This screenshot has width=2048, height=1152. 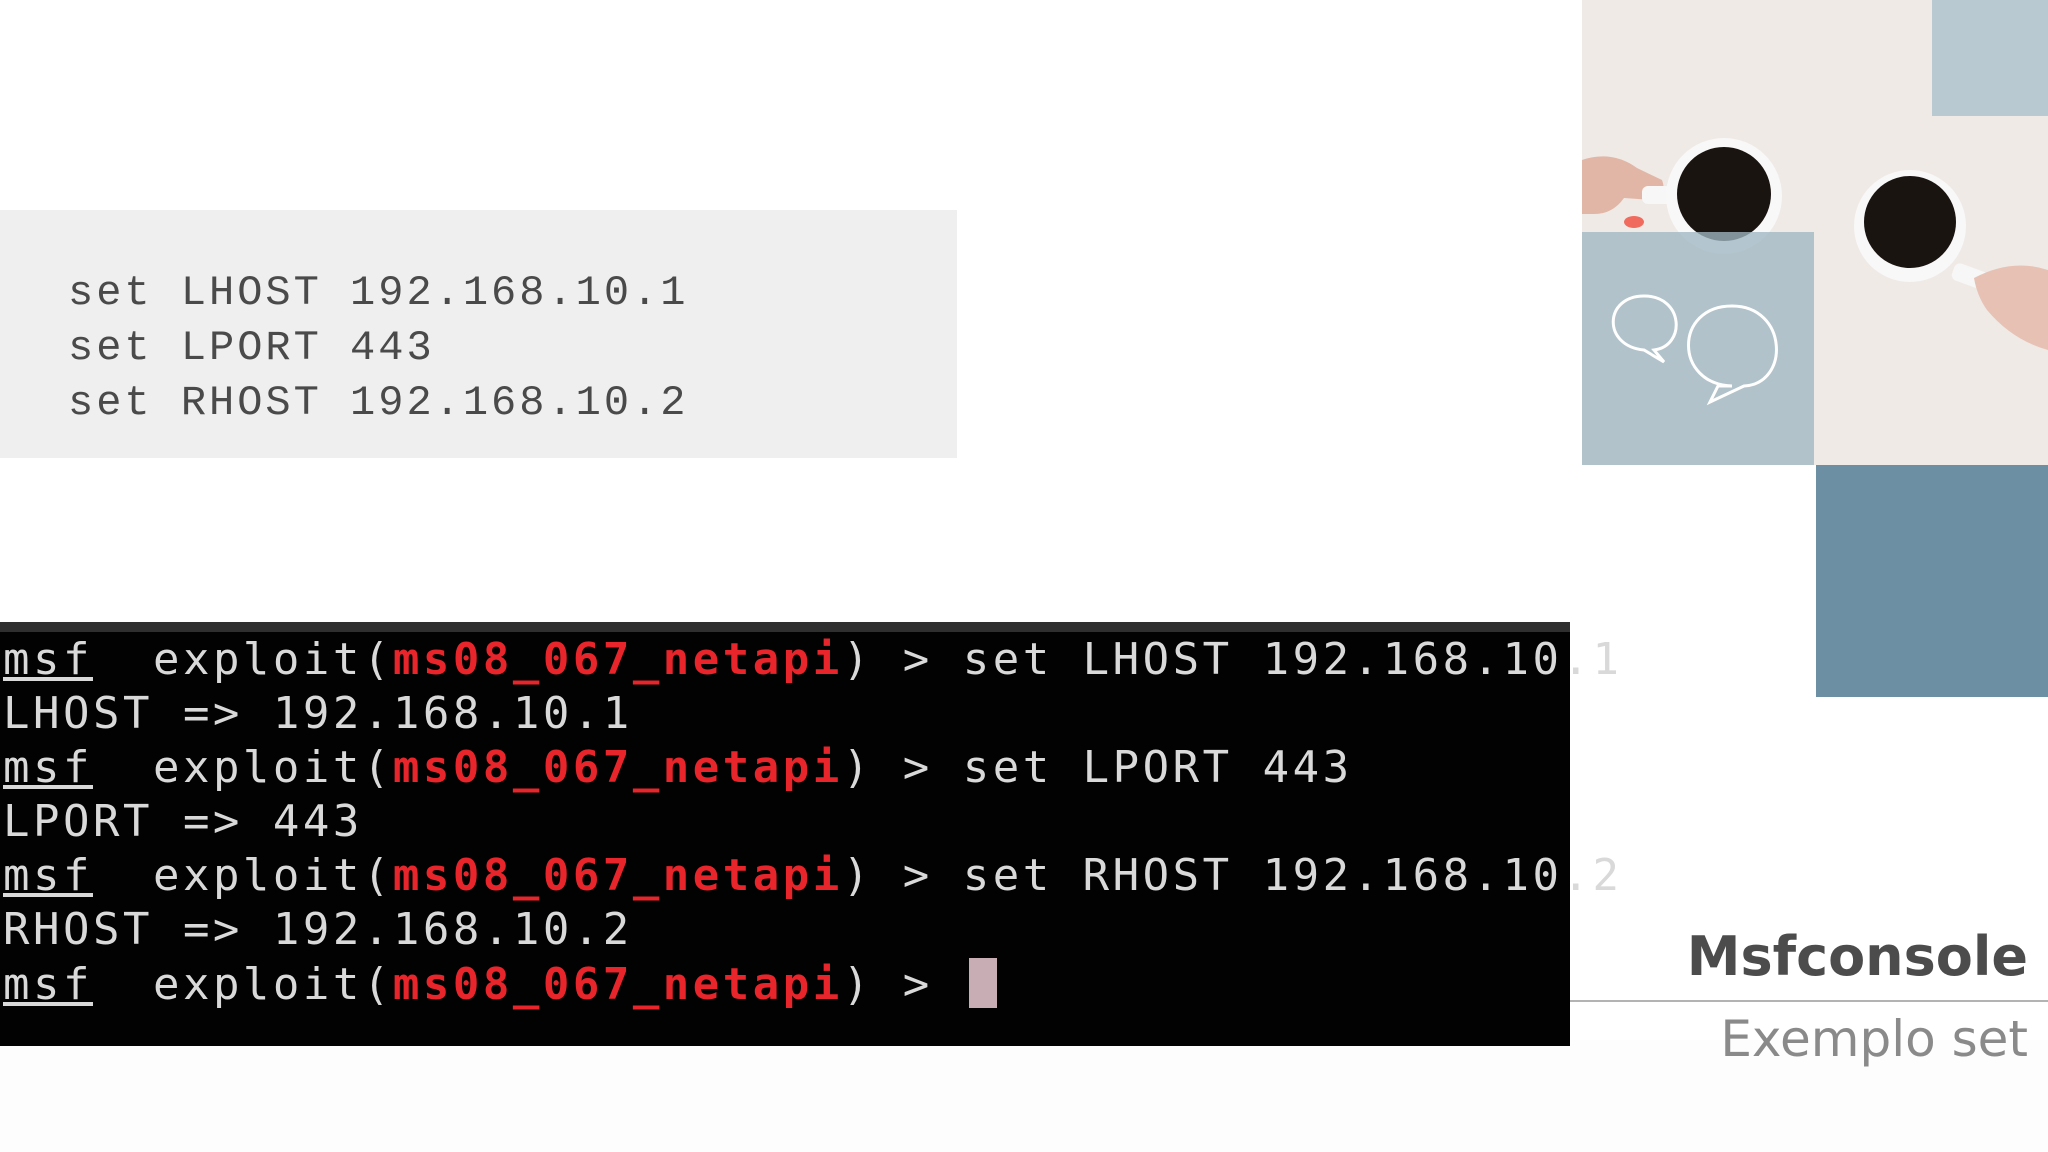 I want to click on terminal-prompt-line: msf exploit(ms08_067_netapi) >, so click(x=500, y=984).